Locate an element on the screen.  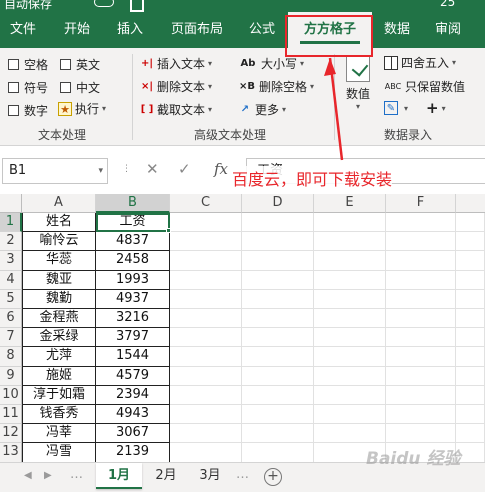
row-header: 10 is located at coordinates (11, 395).